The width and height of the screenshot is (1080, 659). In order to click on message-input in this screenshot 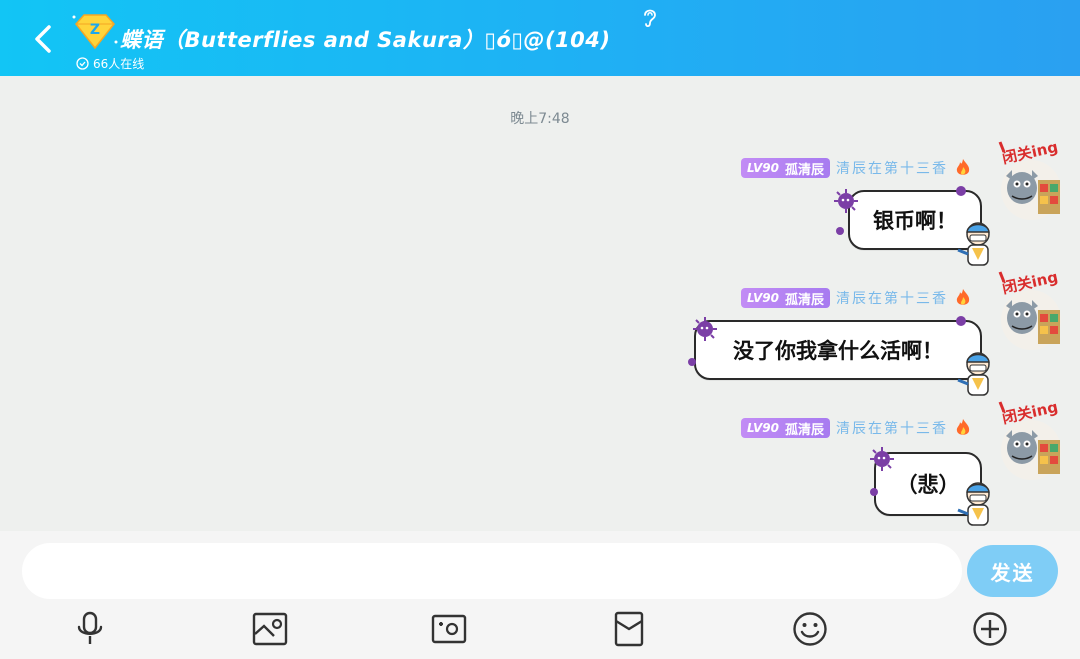, I will do `click(492, 571)`.